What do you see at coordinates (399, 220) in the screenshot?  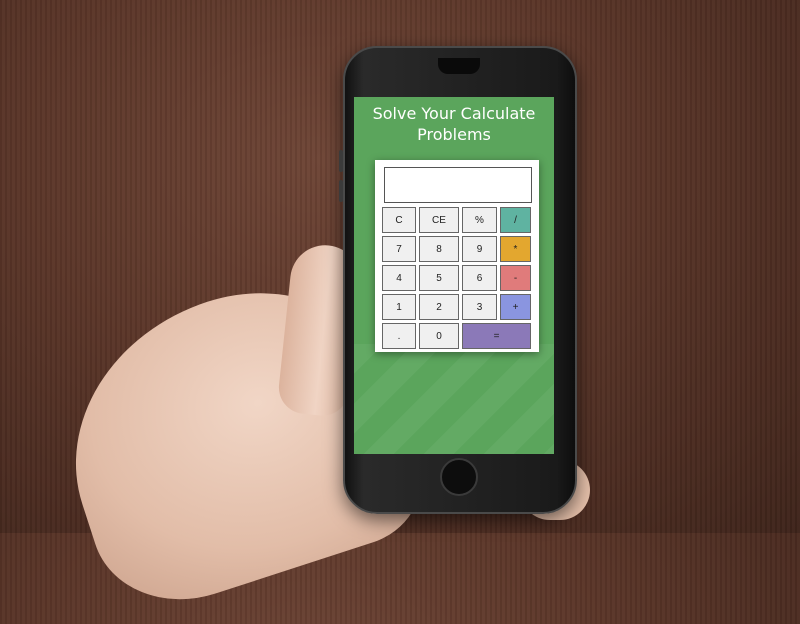 I see `clear-button: C` at bounding box center [399, 220].